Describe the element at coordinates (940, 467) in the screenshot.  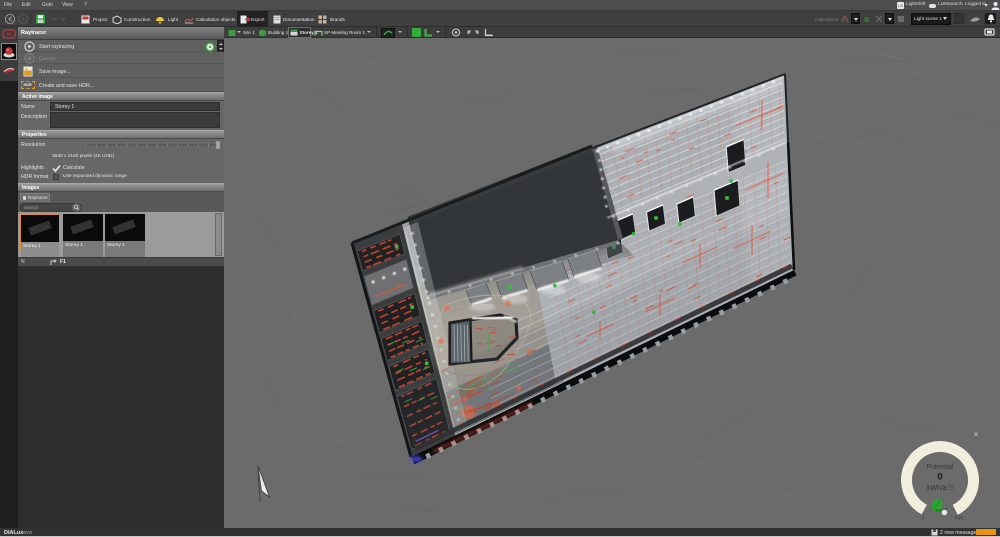
I see `svg-text: Potential` at that location.